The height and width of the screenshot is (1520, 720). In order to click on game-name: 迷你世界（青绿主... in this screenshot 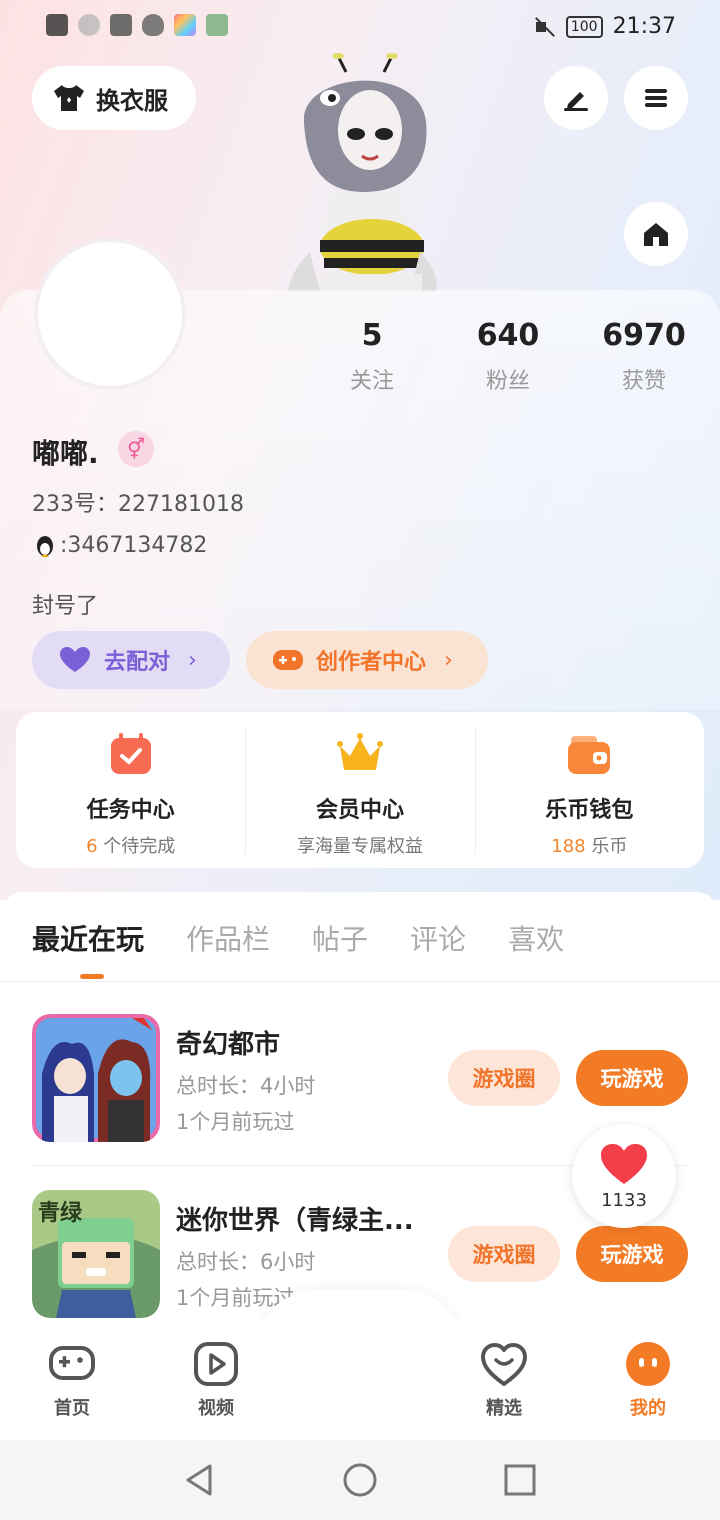, I will do `click(295, 1221)`.